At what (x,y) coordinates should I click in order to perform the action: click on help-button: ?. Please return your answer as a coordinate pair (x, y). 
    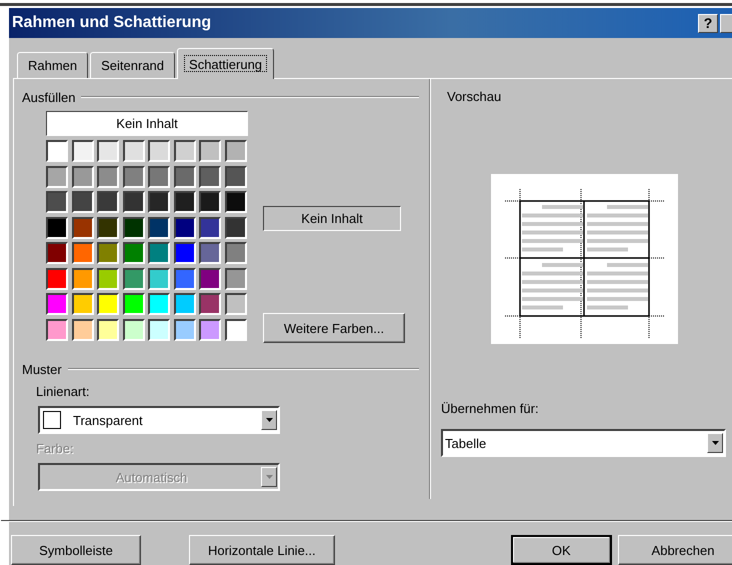
    Looking at the image, I should click on (708, 23).